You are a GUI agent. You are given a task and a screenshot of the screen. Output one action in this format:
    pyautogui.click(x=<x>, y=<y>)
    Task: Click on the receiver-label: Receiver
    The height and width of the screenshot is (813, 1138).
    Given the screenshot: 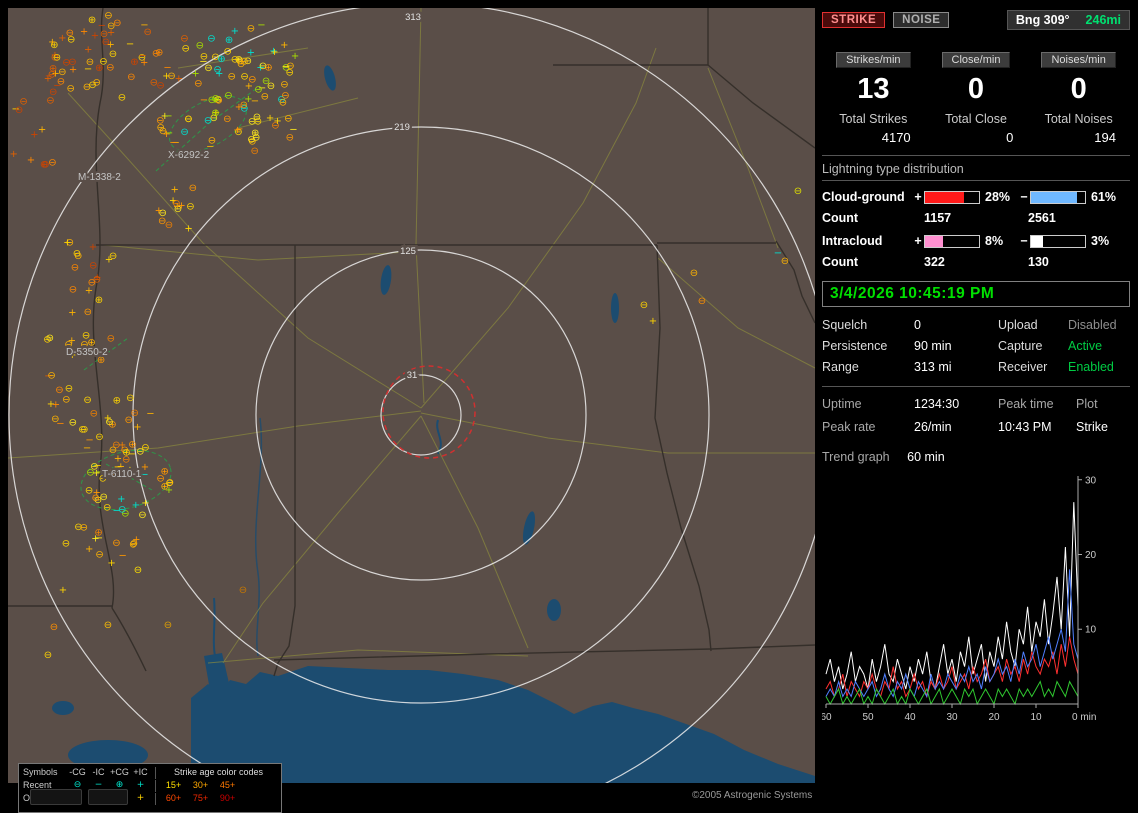 What is the action you would take?
    pyautogui.click(x=1023, y=367)
    